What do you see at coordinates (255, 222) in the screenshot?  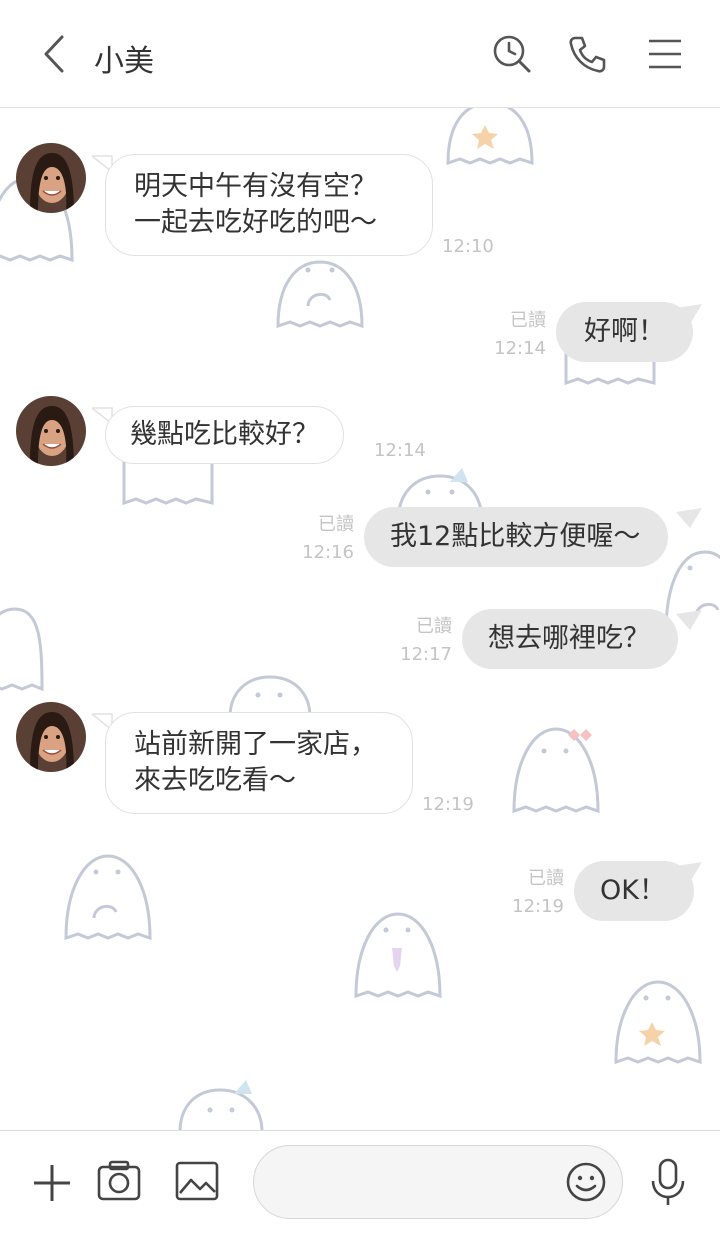 I see `message-text: 一起去吃好吃的吧～` at bounding box center [255, 222].